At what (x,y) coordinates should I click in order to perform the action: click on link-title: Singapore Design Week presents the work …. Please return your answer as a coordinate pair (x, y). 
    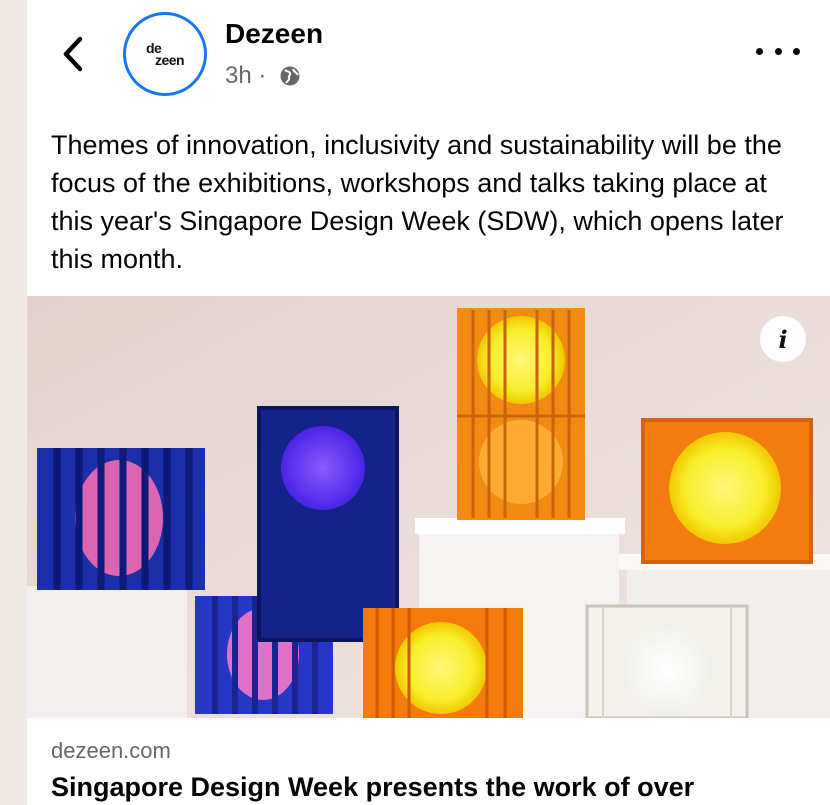
    Looking at the image, I should click on (372, 787).